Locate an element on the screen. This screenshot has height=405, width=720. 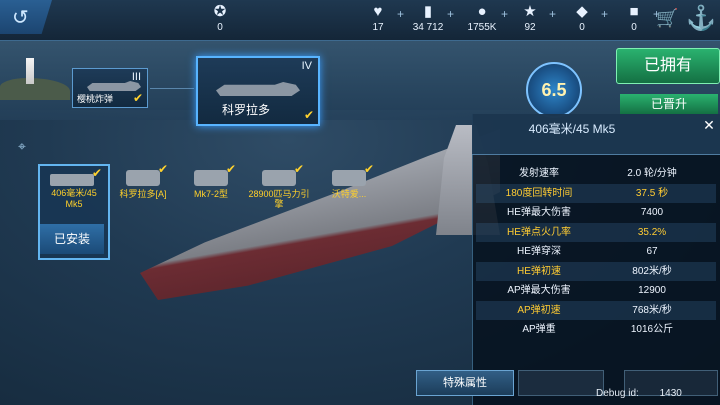
stat-value: 802米/秒 is located at coordinates (652, 271).